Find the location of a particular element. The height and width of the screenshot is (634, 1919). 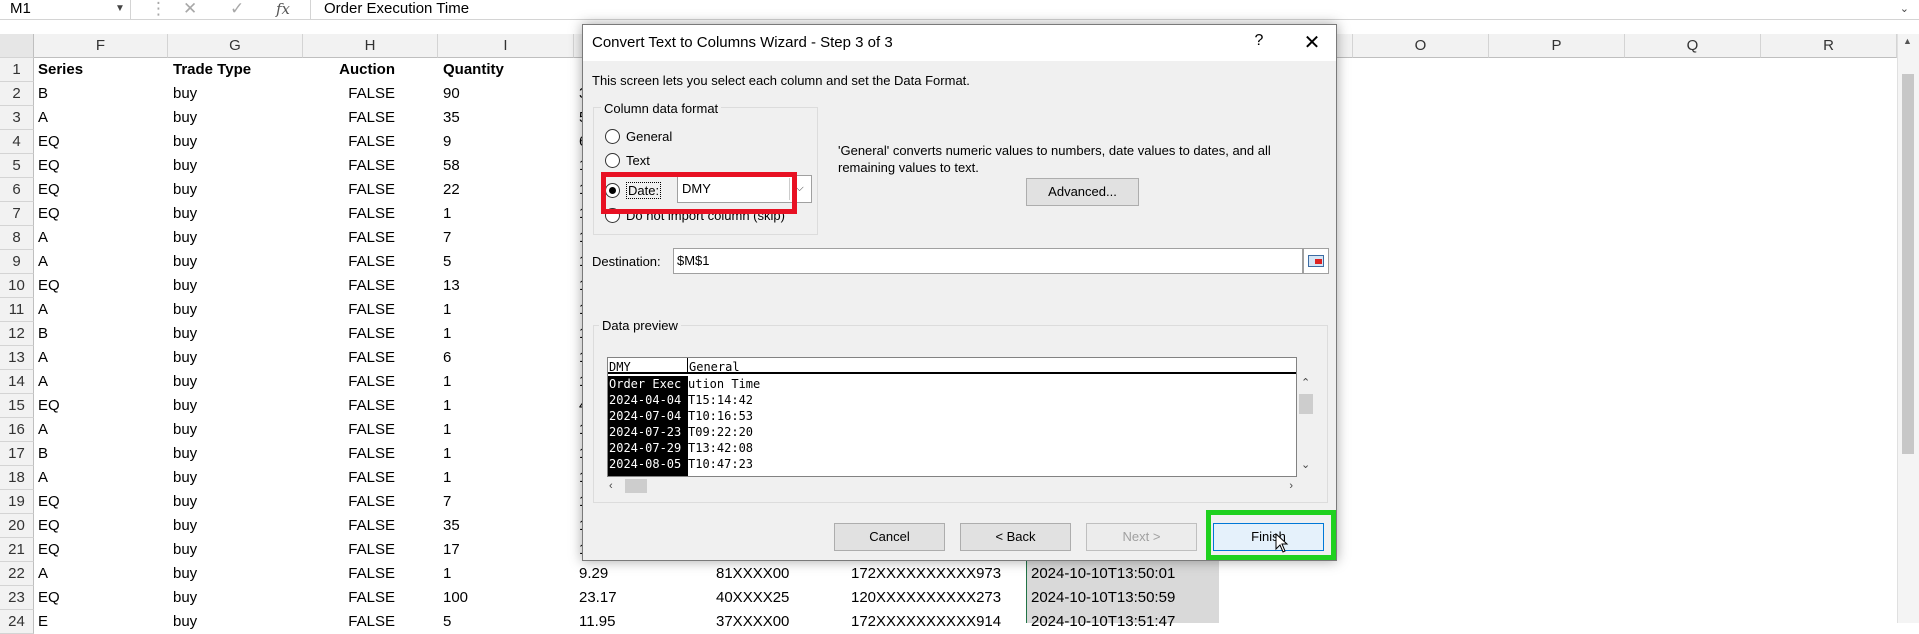

name-box-dropdown-icon: ▼ is located at coordinates (120, 9).